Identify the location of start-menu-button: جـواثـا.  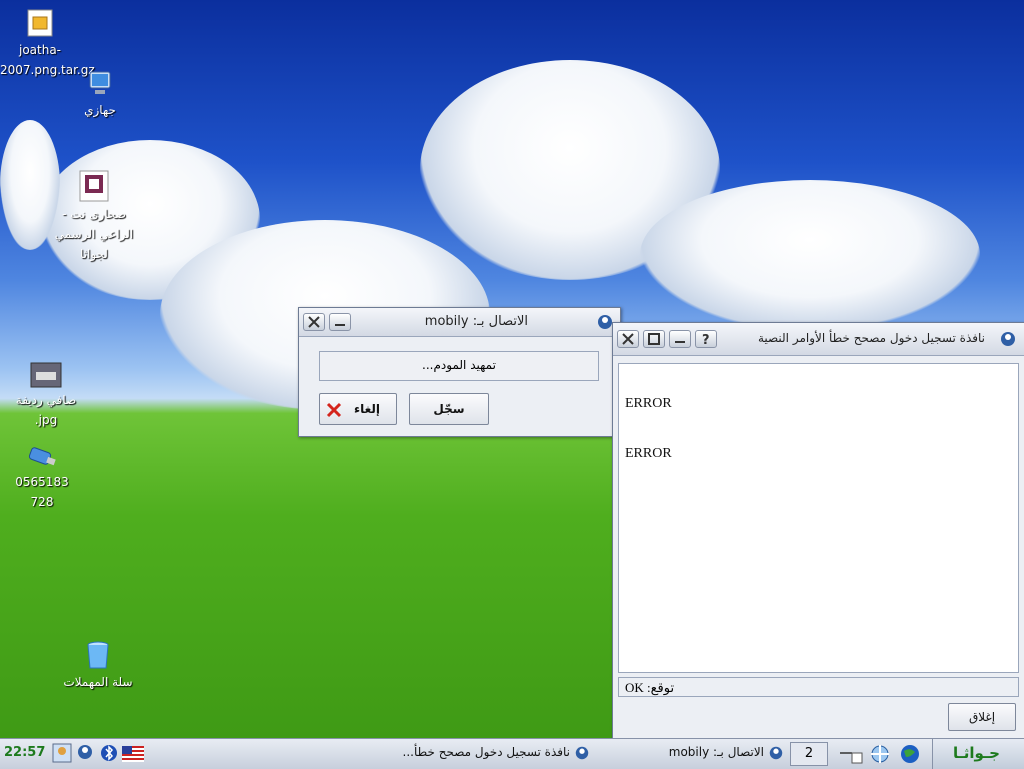
(978, 754).